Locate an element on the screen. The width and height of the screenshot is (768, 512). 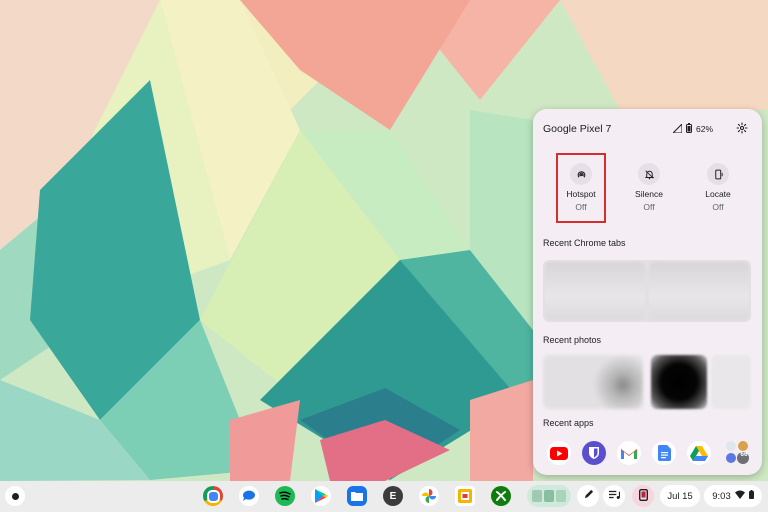
pen-icon is located at coordinates (588, 496).